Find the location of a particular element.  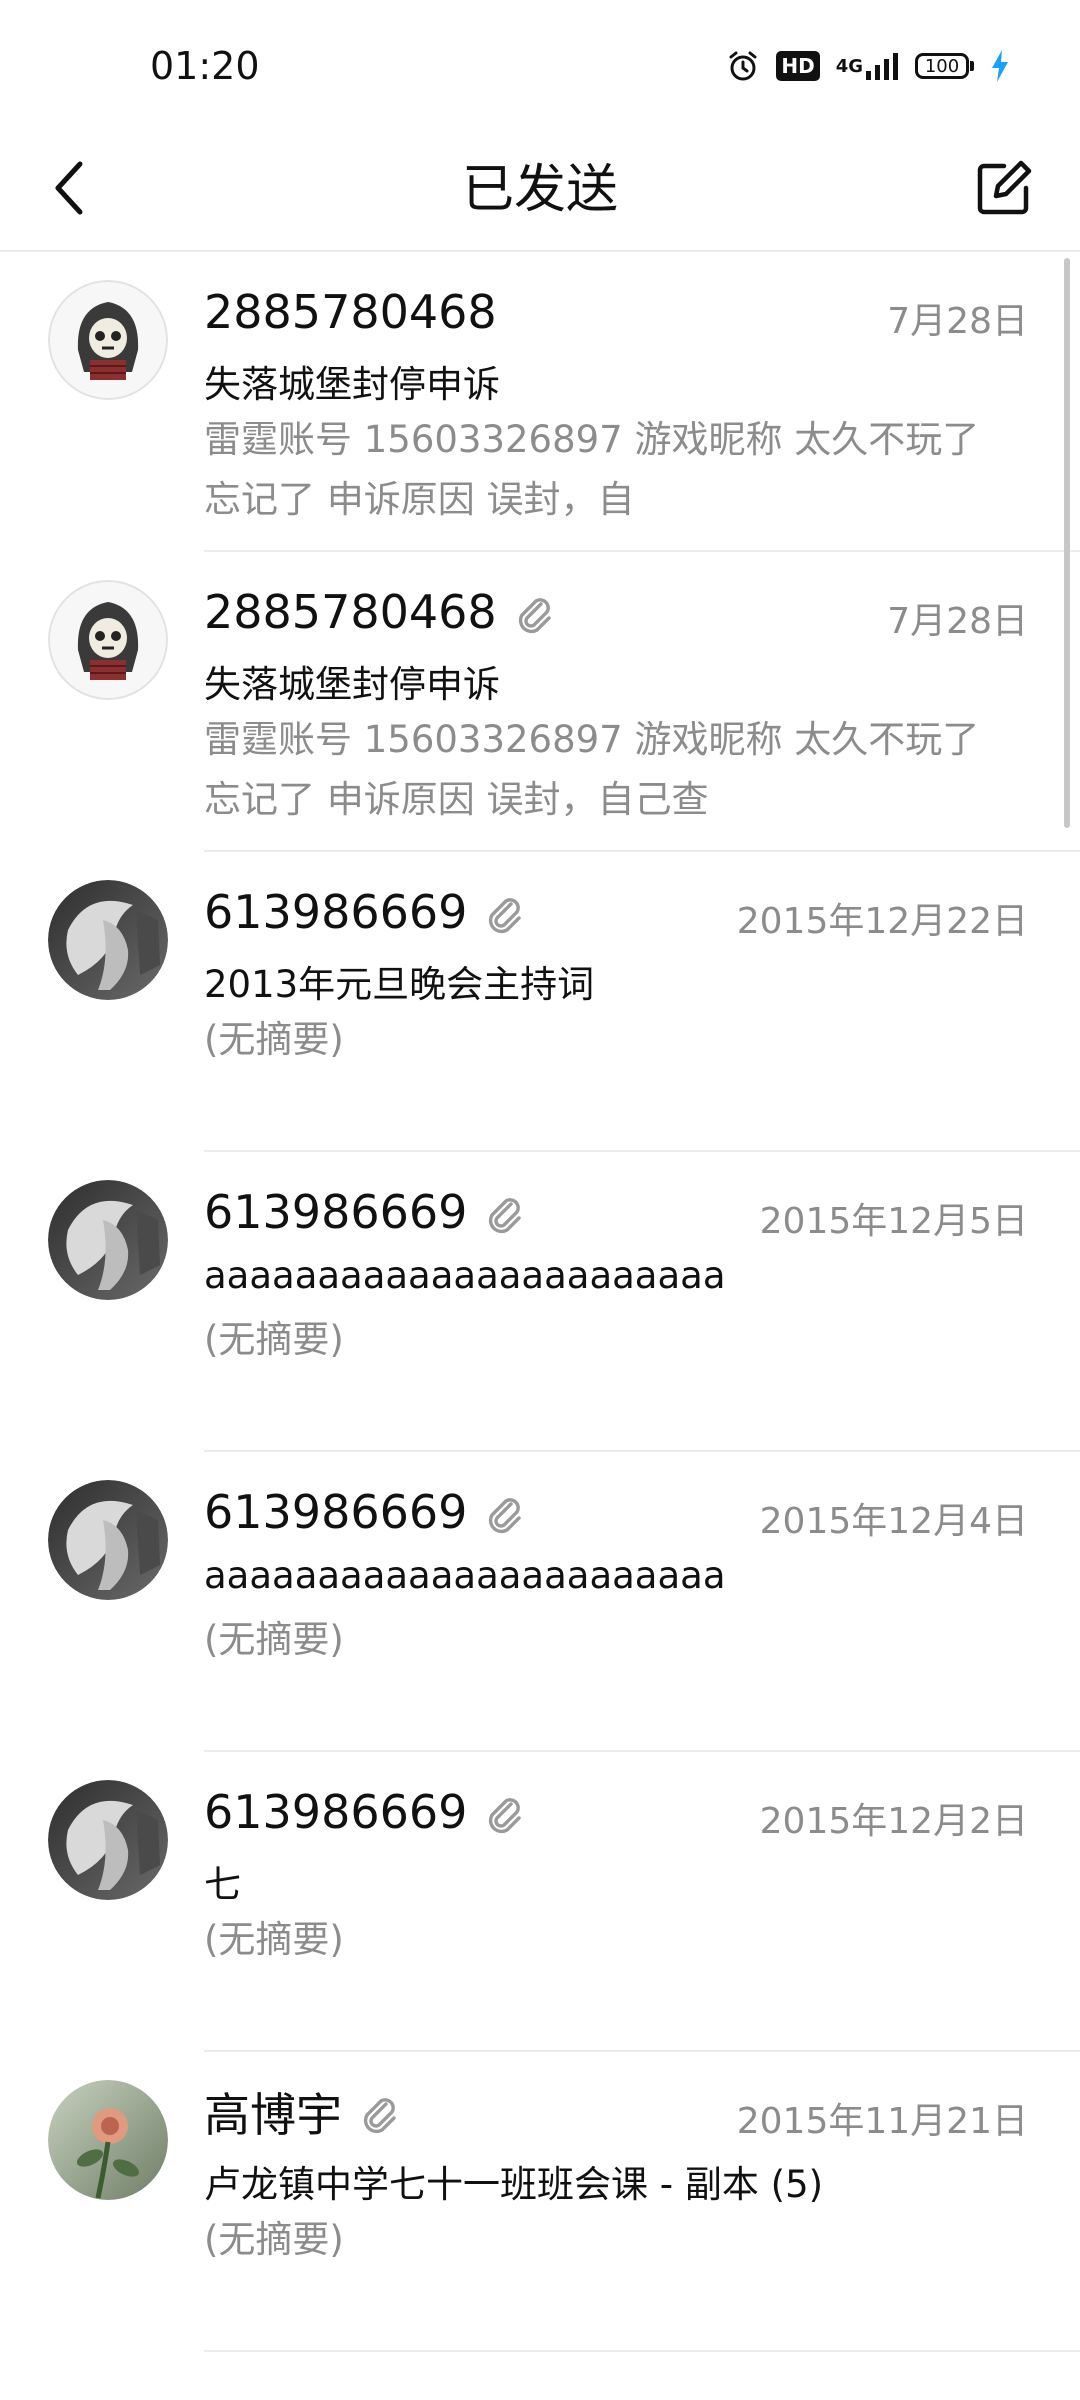

mail-item: 高博宇 2015年11月21日卢龙镇中学七十一班班会课 - 副本 (5) (无摘要) is located at coordinates (540, 2202).